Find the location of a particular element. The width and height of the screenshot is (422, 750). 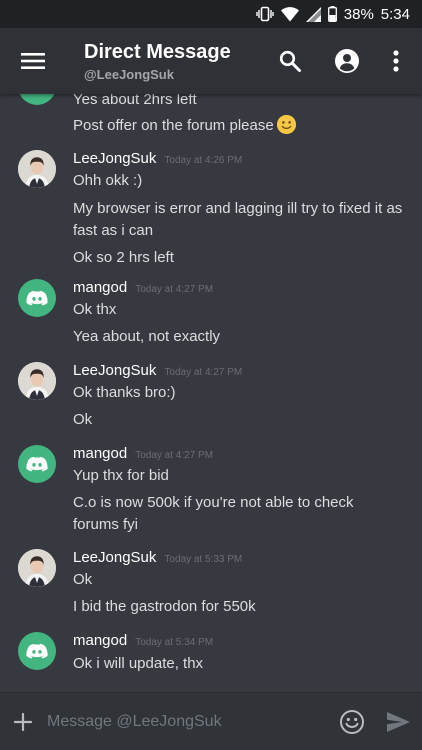

search-icon is located at coordinates (290, 61).